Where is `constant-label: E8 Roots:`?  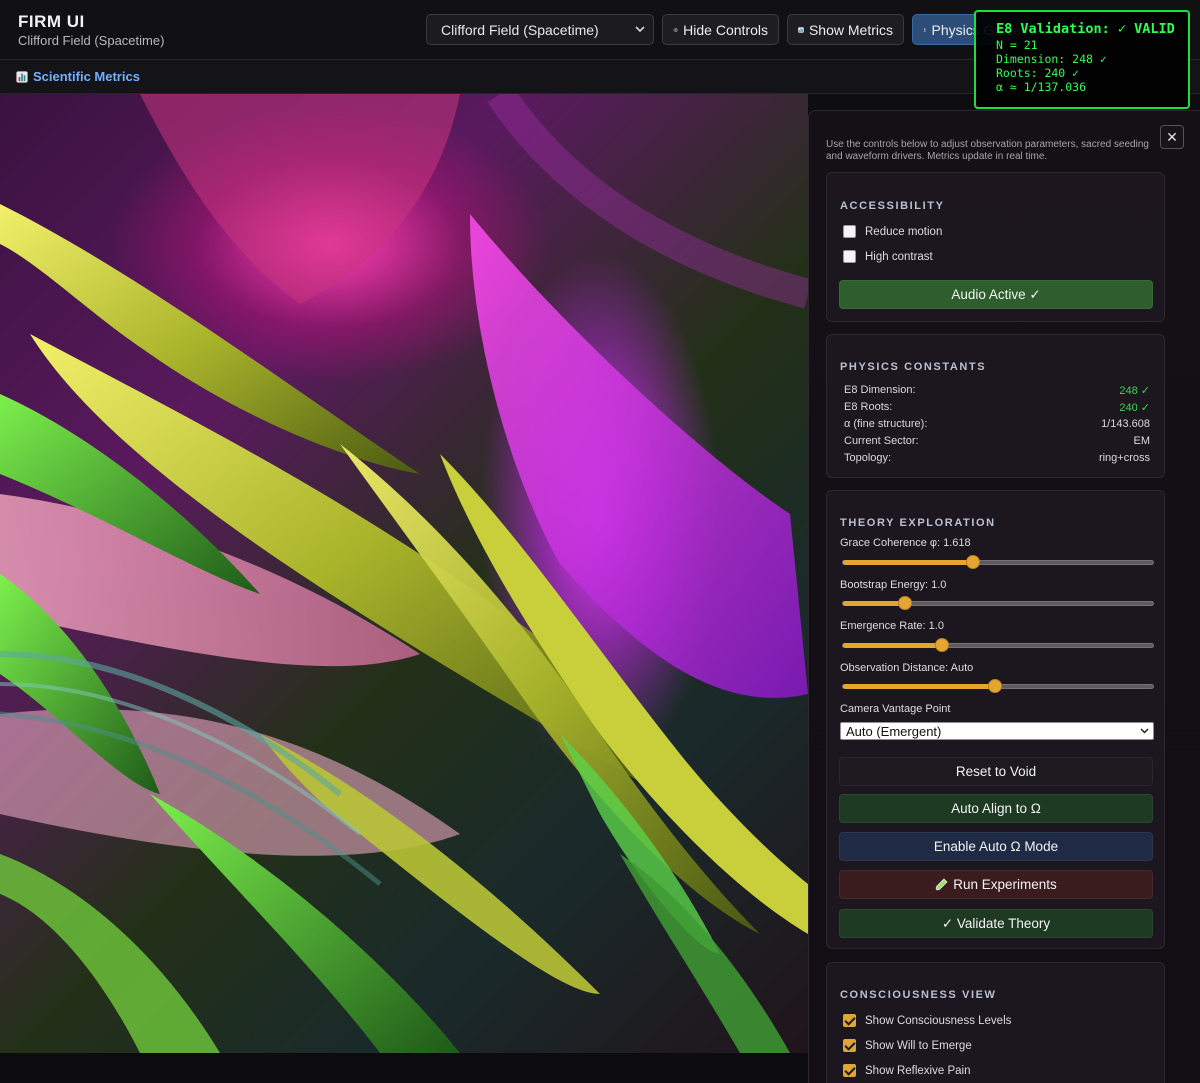
constant-label: E8 Roots: is located at coordinates (868, 407).